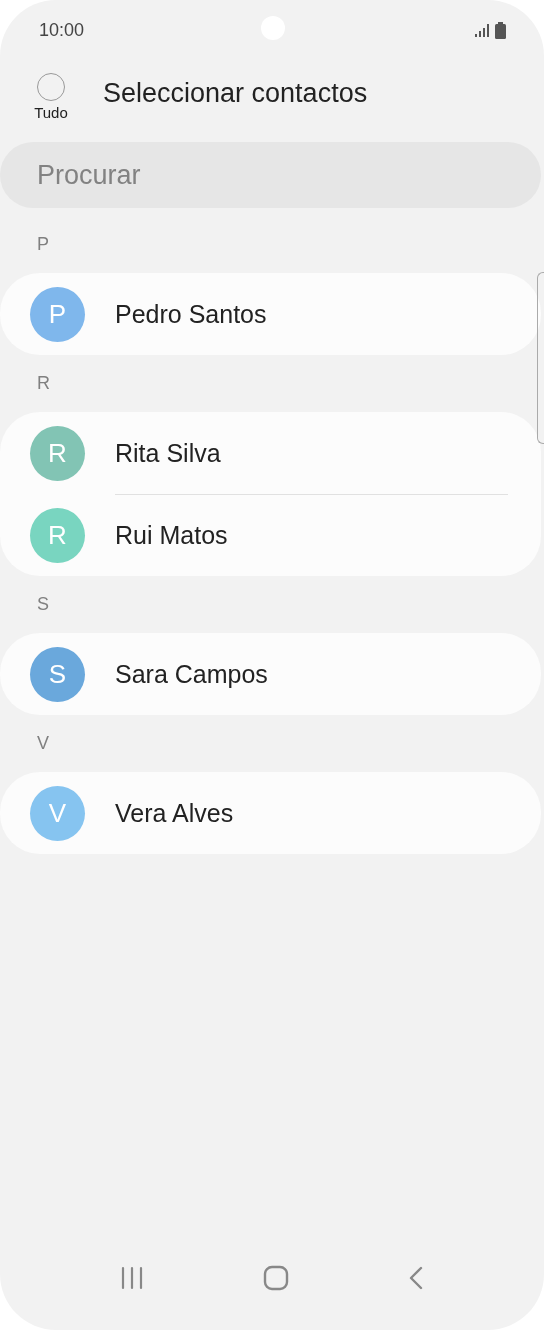  Describe the element at coordinates (191, 314) in the screenshot. I see `contact-name: Pedro Santos` at that location.